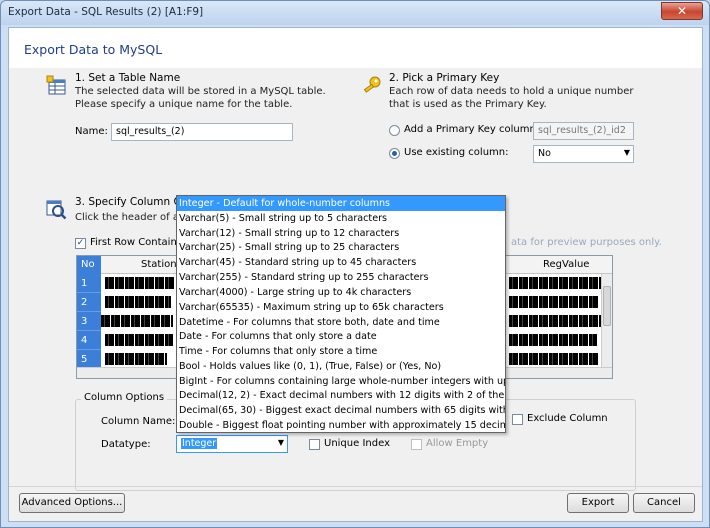 Image resolution: width=710 pixels, height=528 pixels. I want to click on grid-vertical-scrollbar, so click(606, 320).